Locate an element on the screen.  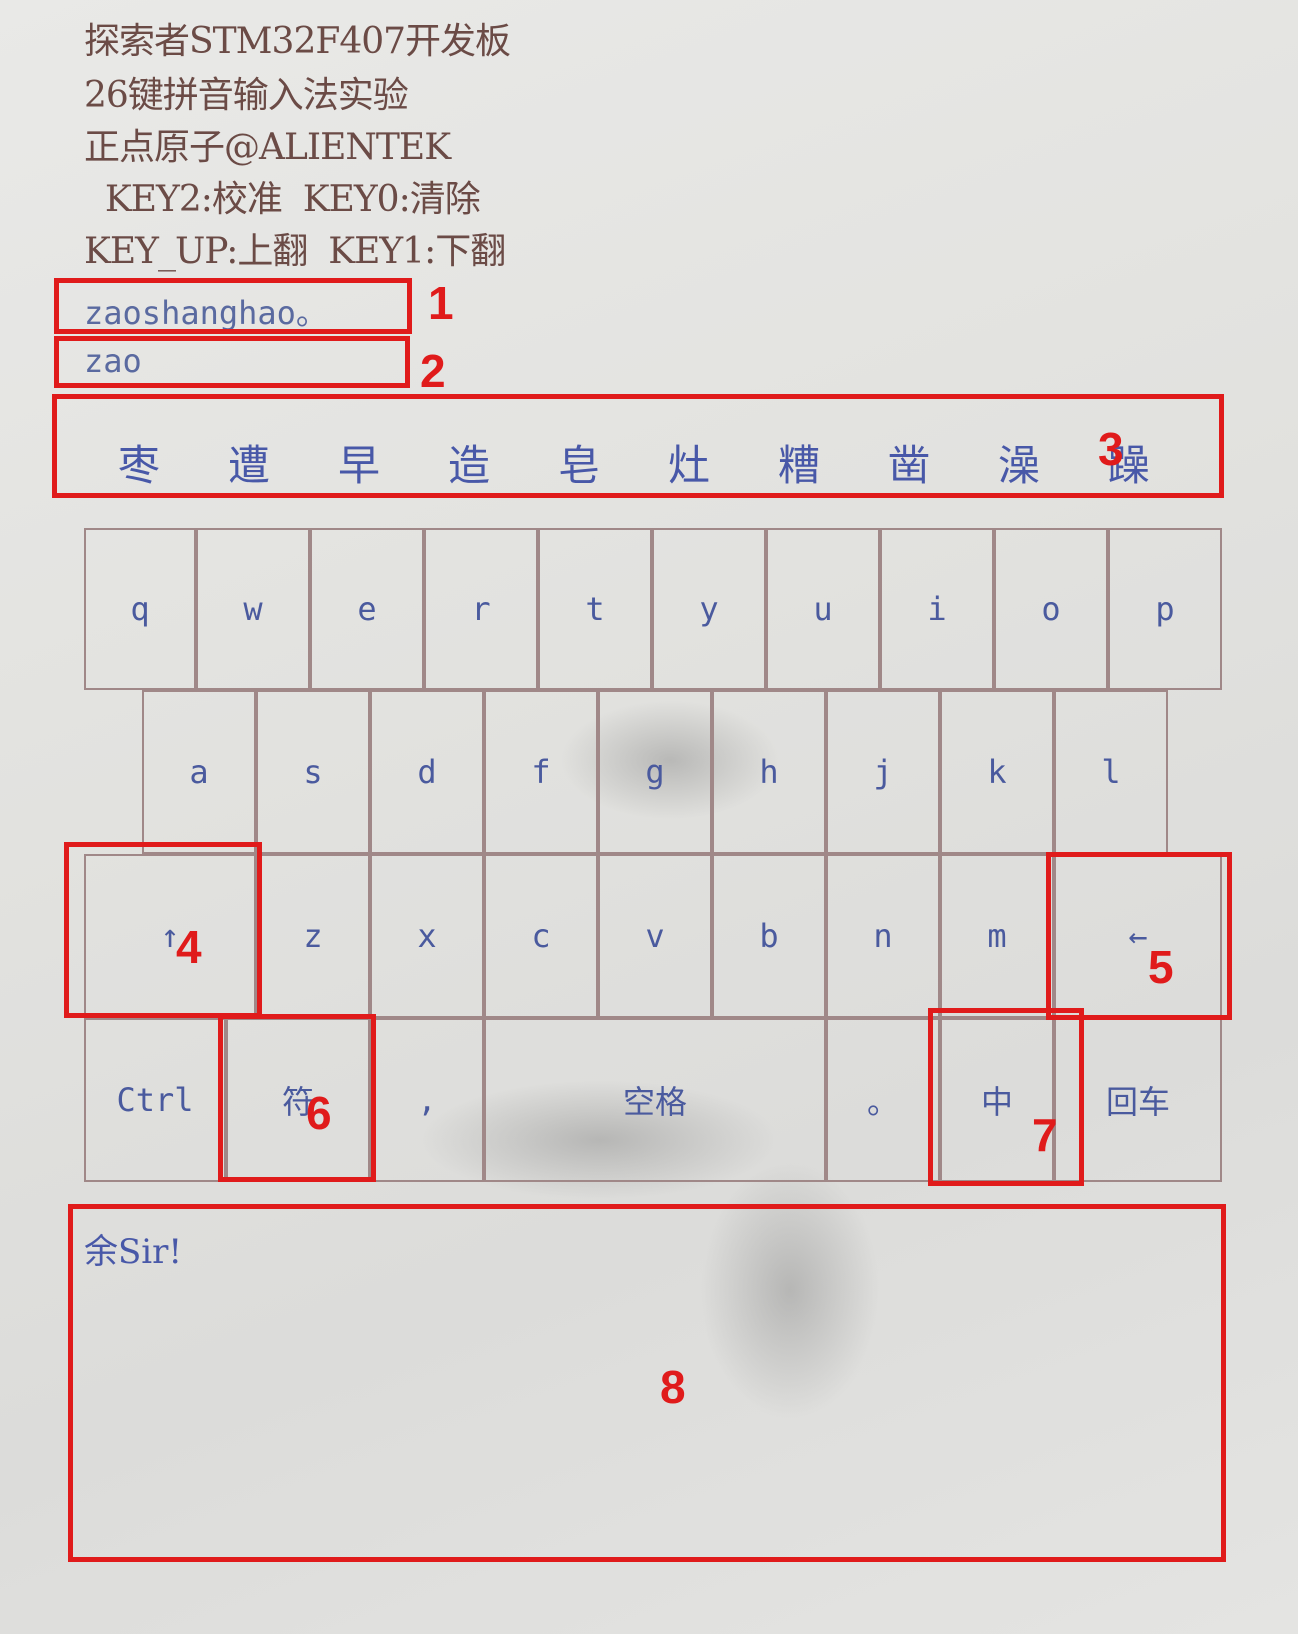
header-brand: 正点原子@ALIENTEK is located at coordinates (267, 147).